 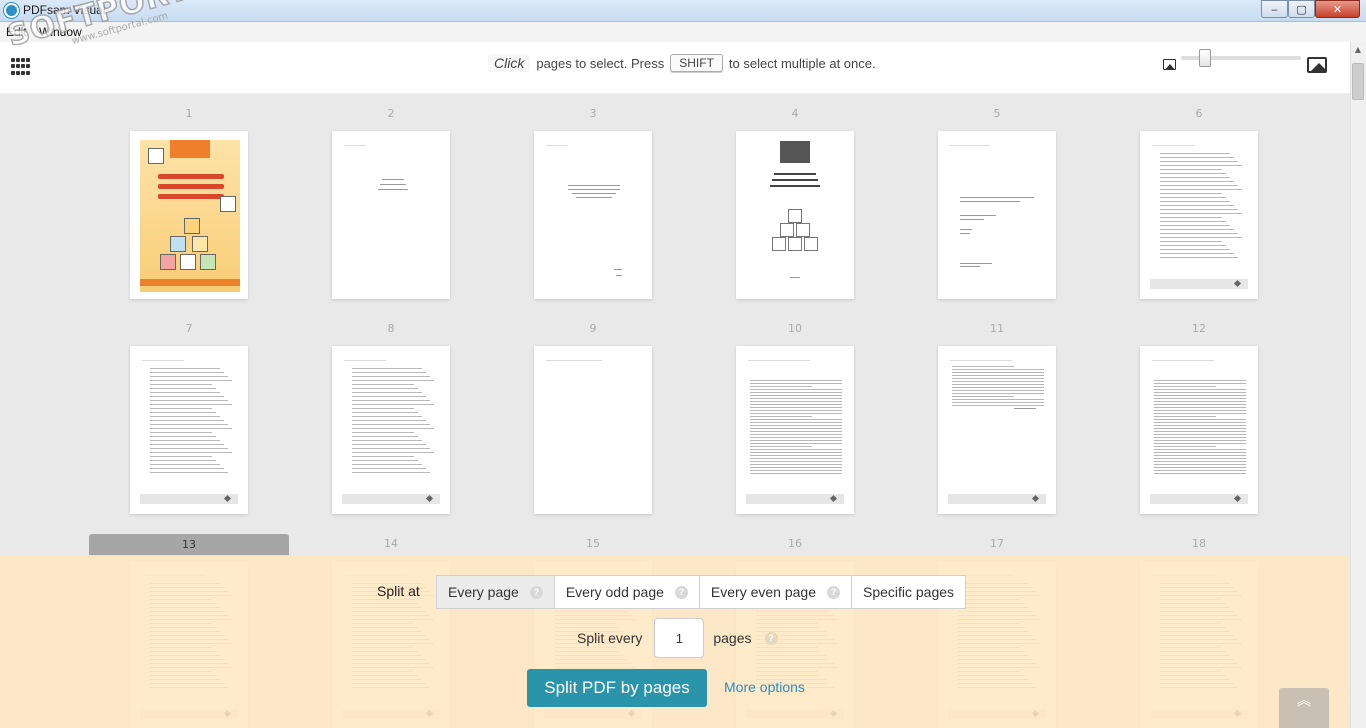 What do you see at coordinates (391, 543) in the screenshot?
I see `page-number: 14` at bounding box center [391, 543].